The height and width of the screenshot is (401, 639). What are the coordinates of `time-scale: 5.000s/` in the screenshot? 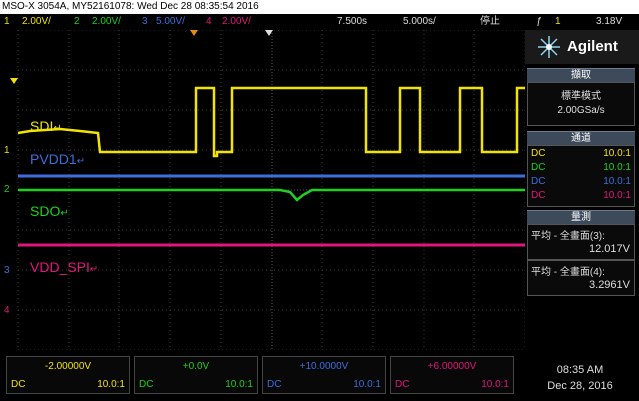 It's located at (419, 22).